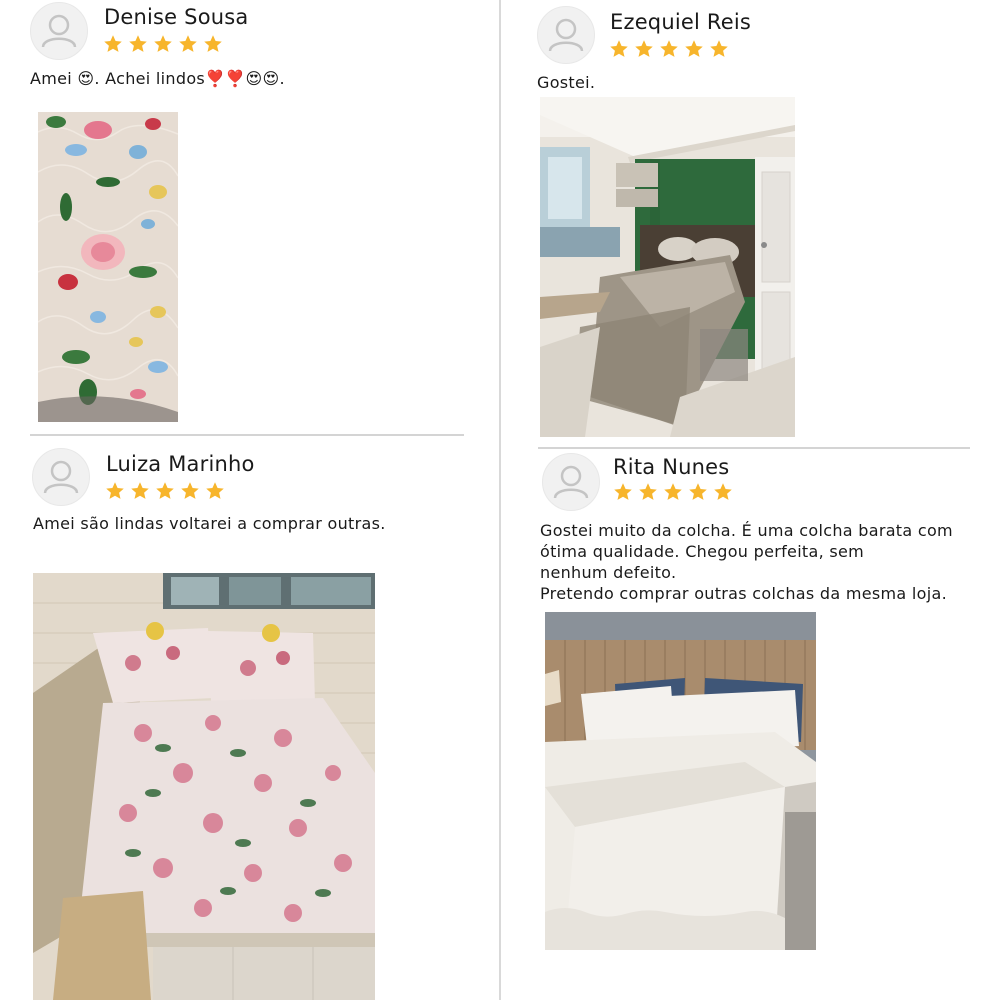 This screenshot has width=1000, height=1000. I want to click on review-separator-left, so click(247, 435).